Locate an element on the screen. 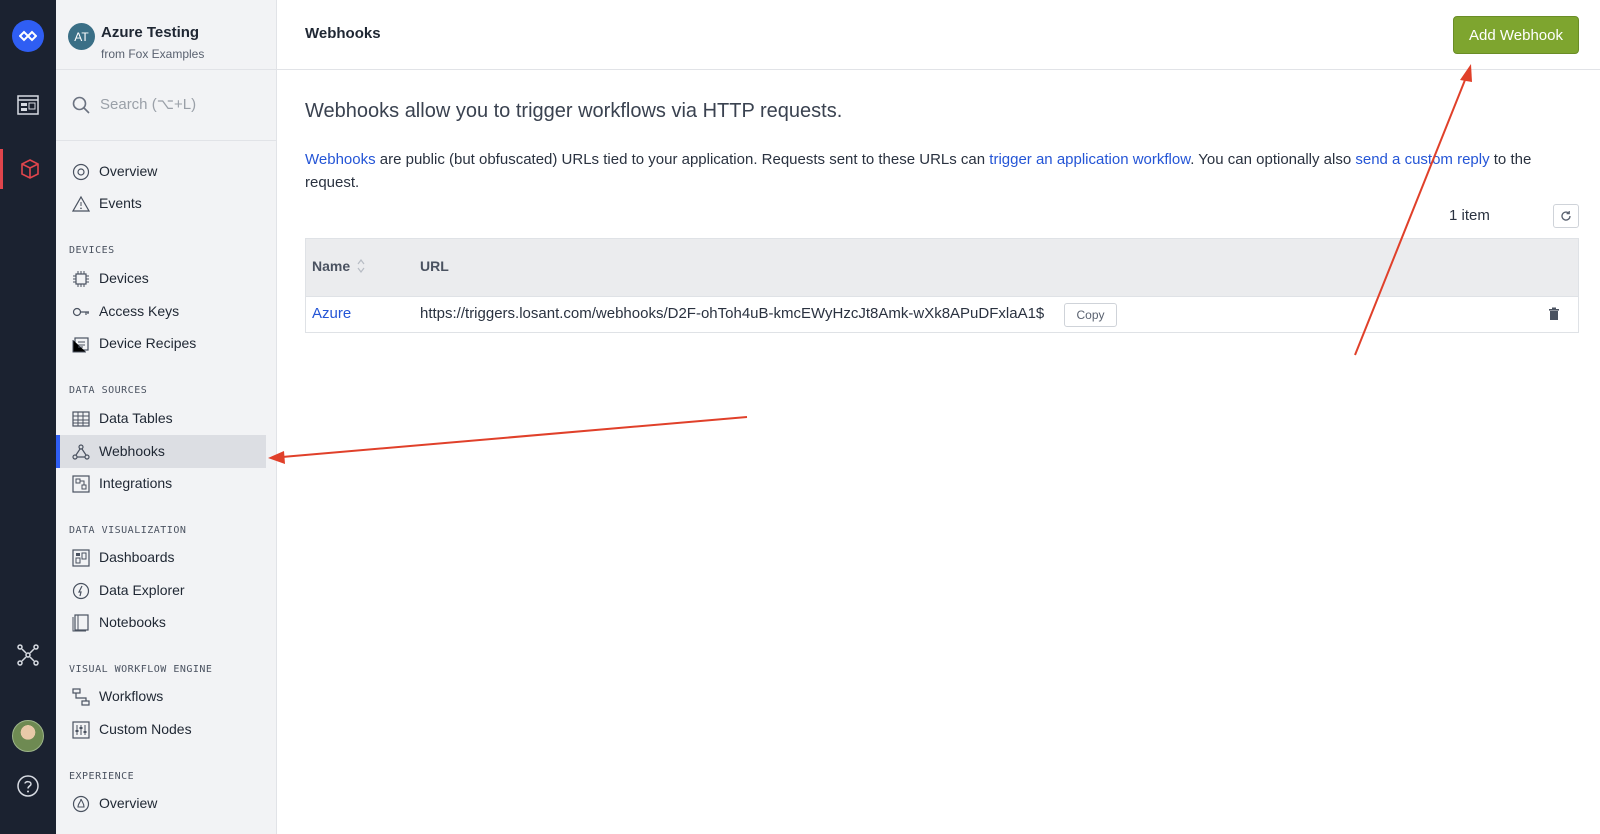 Image resolution: width=1600 pixels, height=834 pixels. losant-logo-icon is located at coordinates (28, 36).